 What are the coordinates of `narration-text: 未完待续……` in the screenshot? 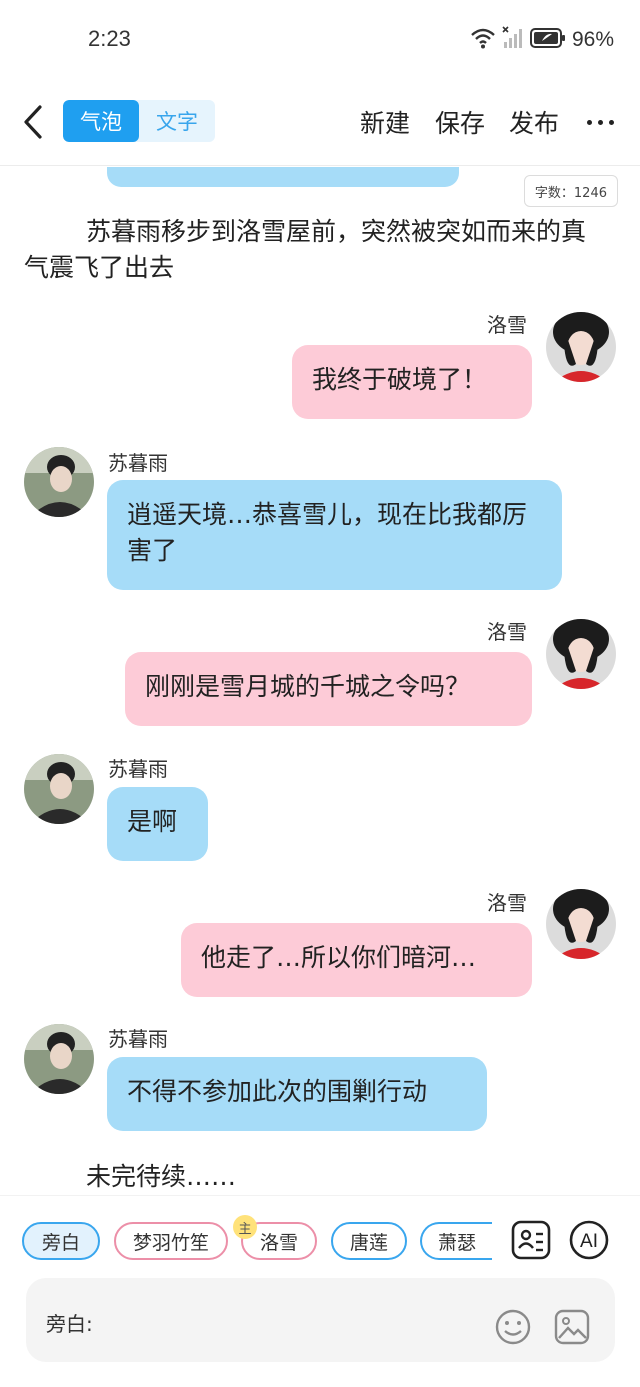 It's located at (311, 1177).